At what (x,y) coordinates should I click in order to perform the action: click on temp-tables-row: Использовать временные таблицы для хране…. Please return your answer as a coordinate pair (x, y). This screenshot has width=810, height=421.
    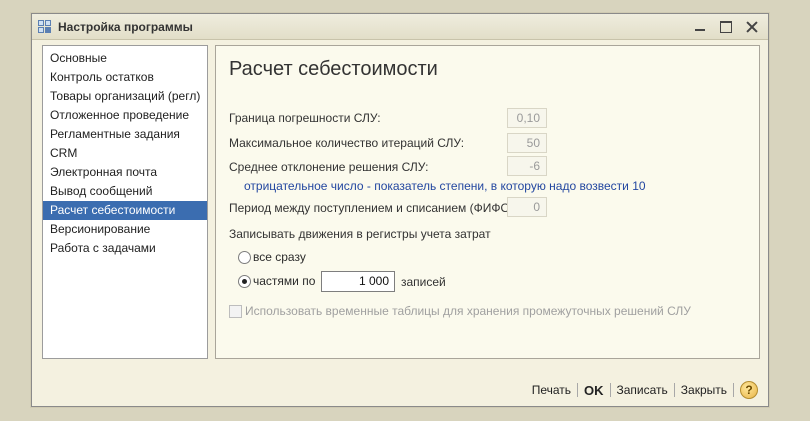
    Looking at the image, I should click on (460, 311).